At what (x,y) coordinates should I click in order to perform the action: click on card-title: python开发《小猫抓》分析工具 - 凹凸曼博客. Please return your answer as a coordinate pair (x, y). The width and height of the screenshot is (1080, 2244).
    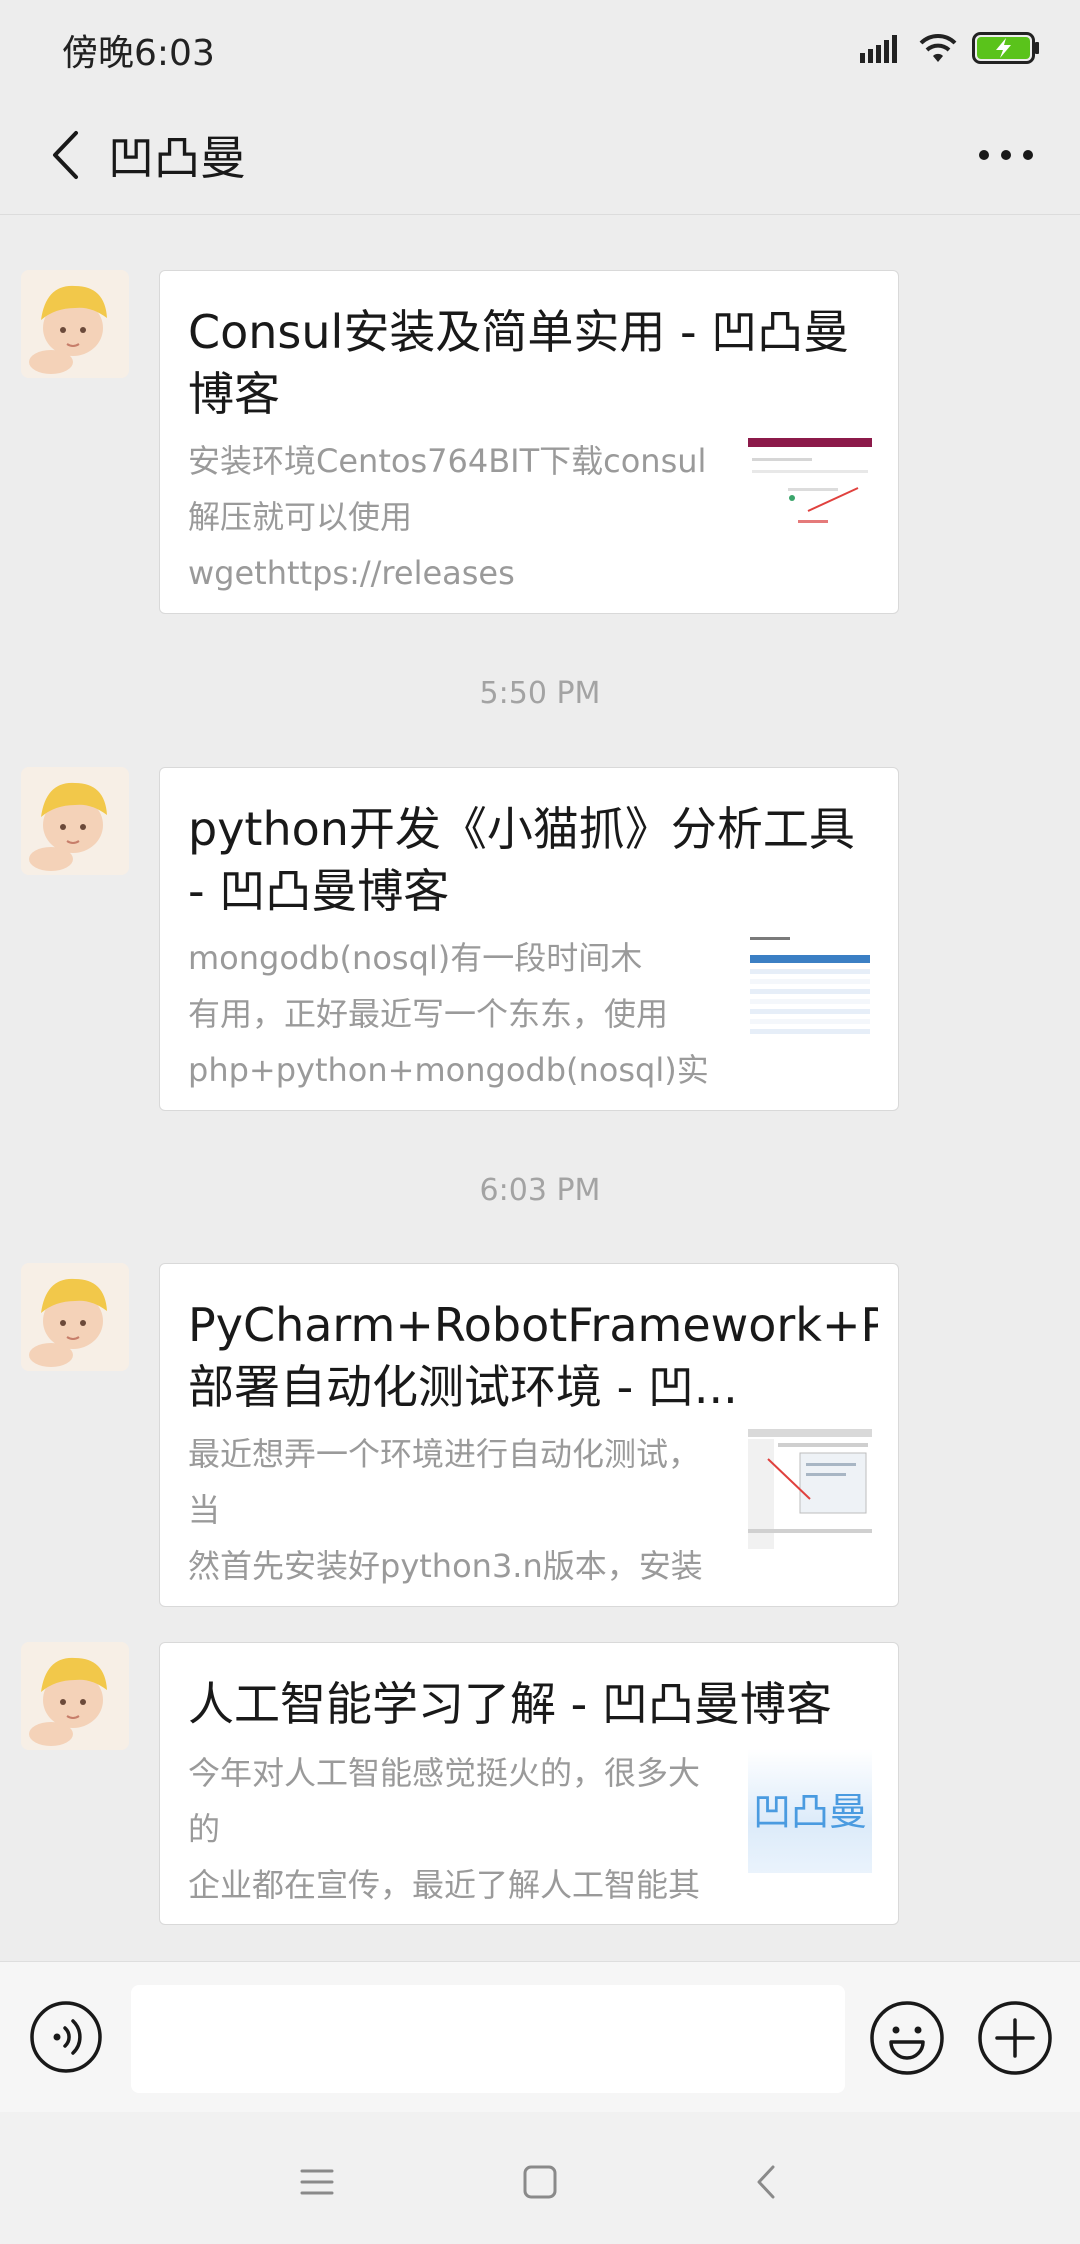
    Looking at the image, I should click on (521, 860).